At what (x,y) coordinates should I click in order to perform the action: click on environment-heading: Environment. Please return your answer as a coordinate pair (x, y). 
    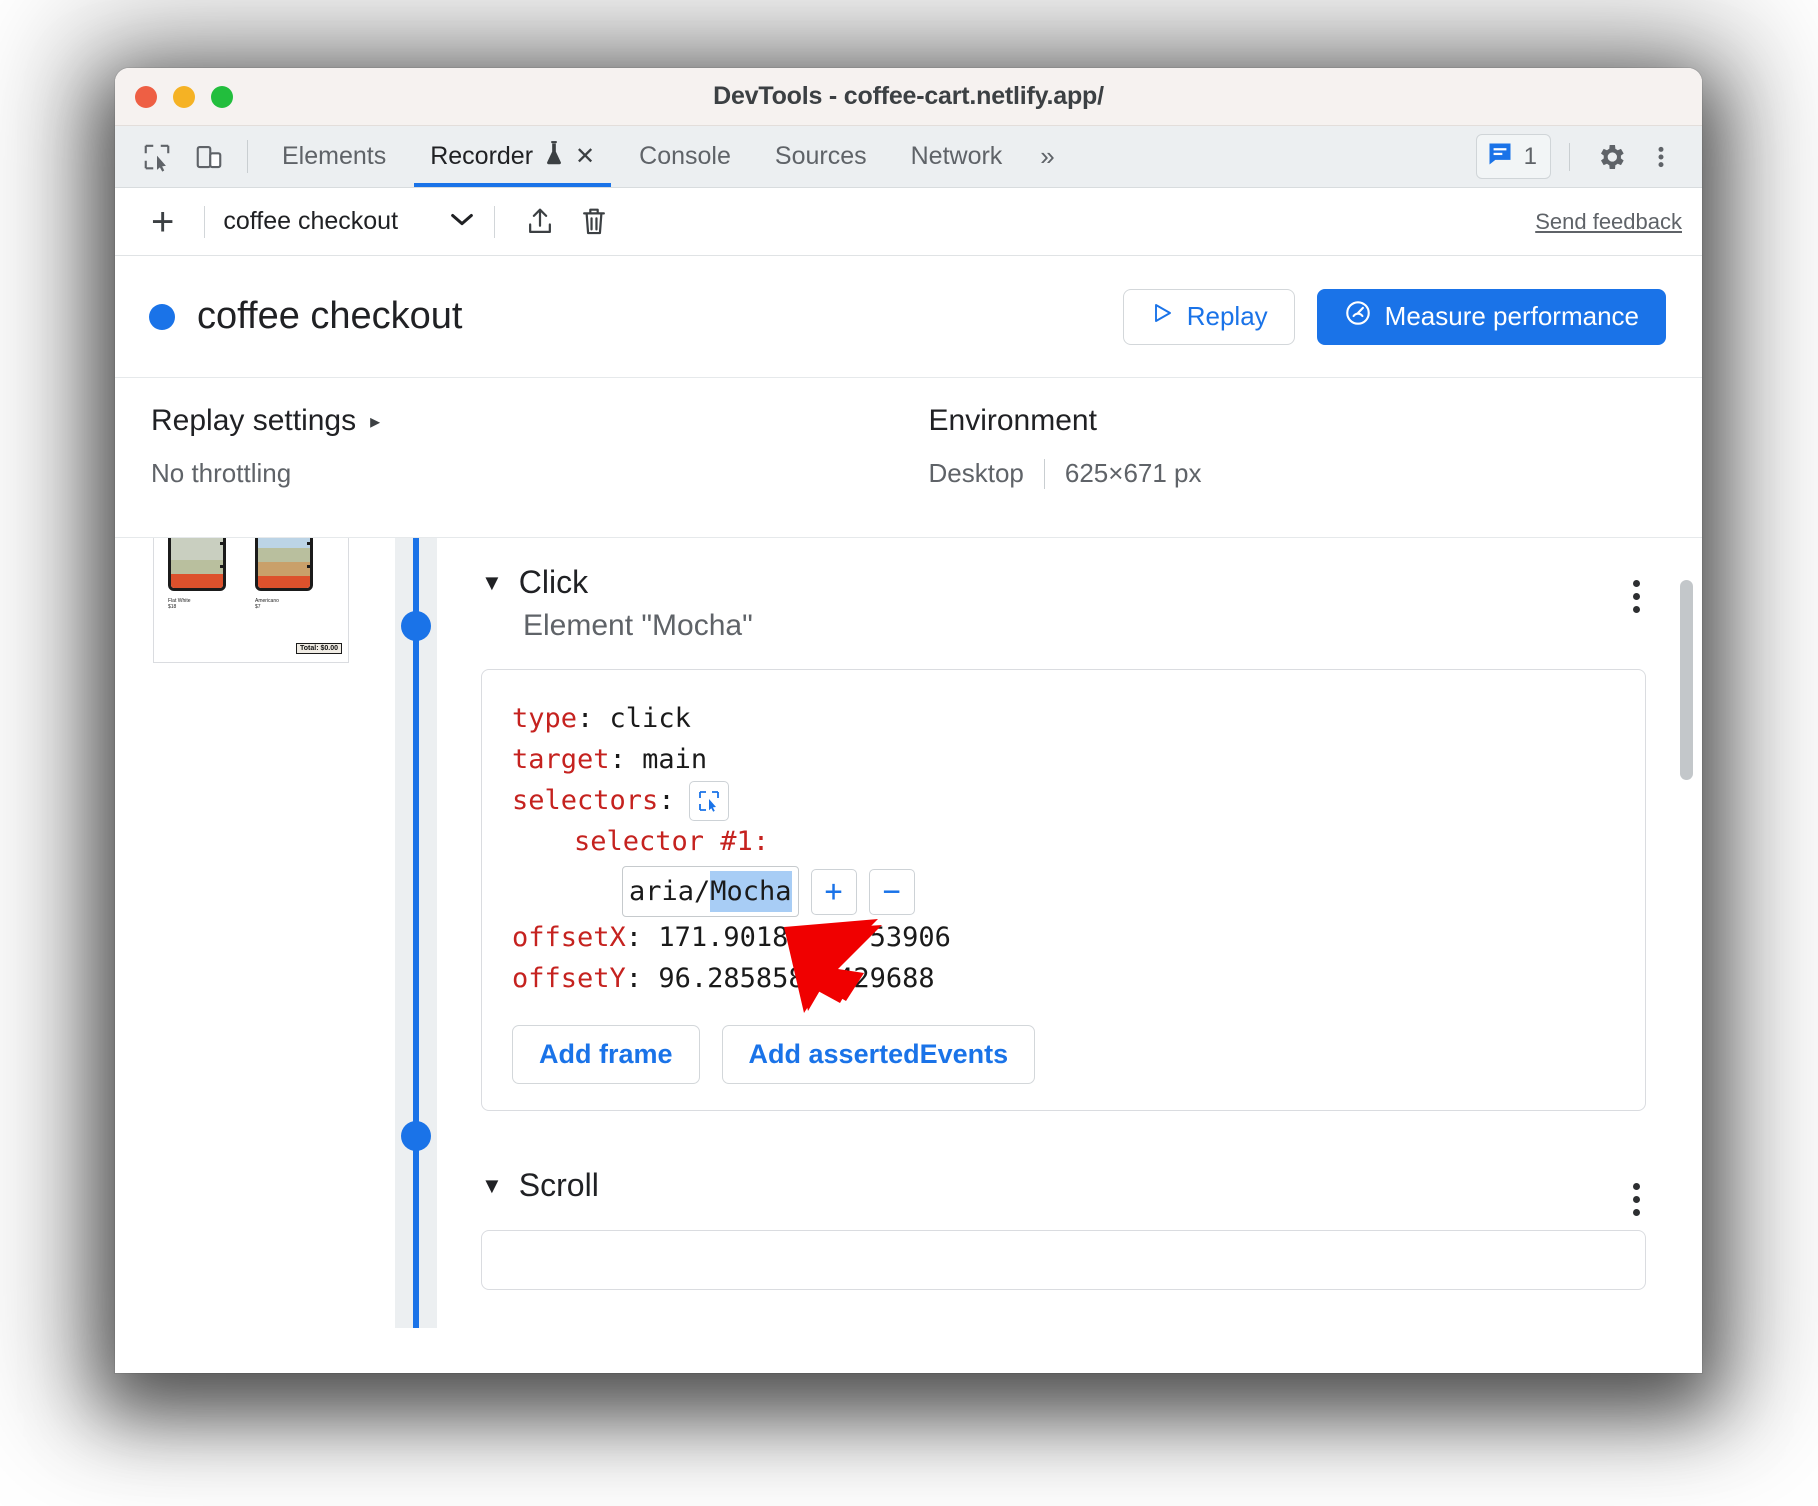
    Looking at the image, I should click on (1298, 421).